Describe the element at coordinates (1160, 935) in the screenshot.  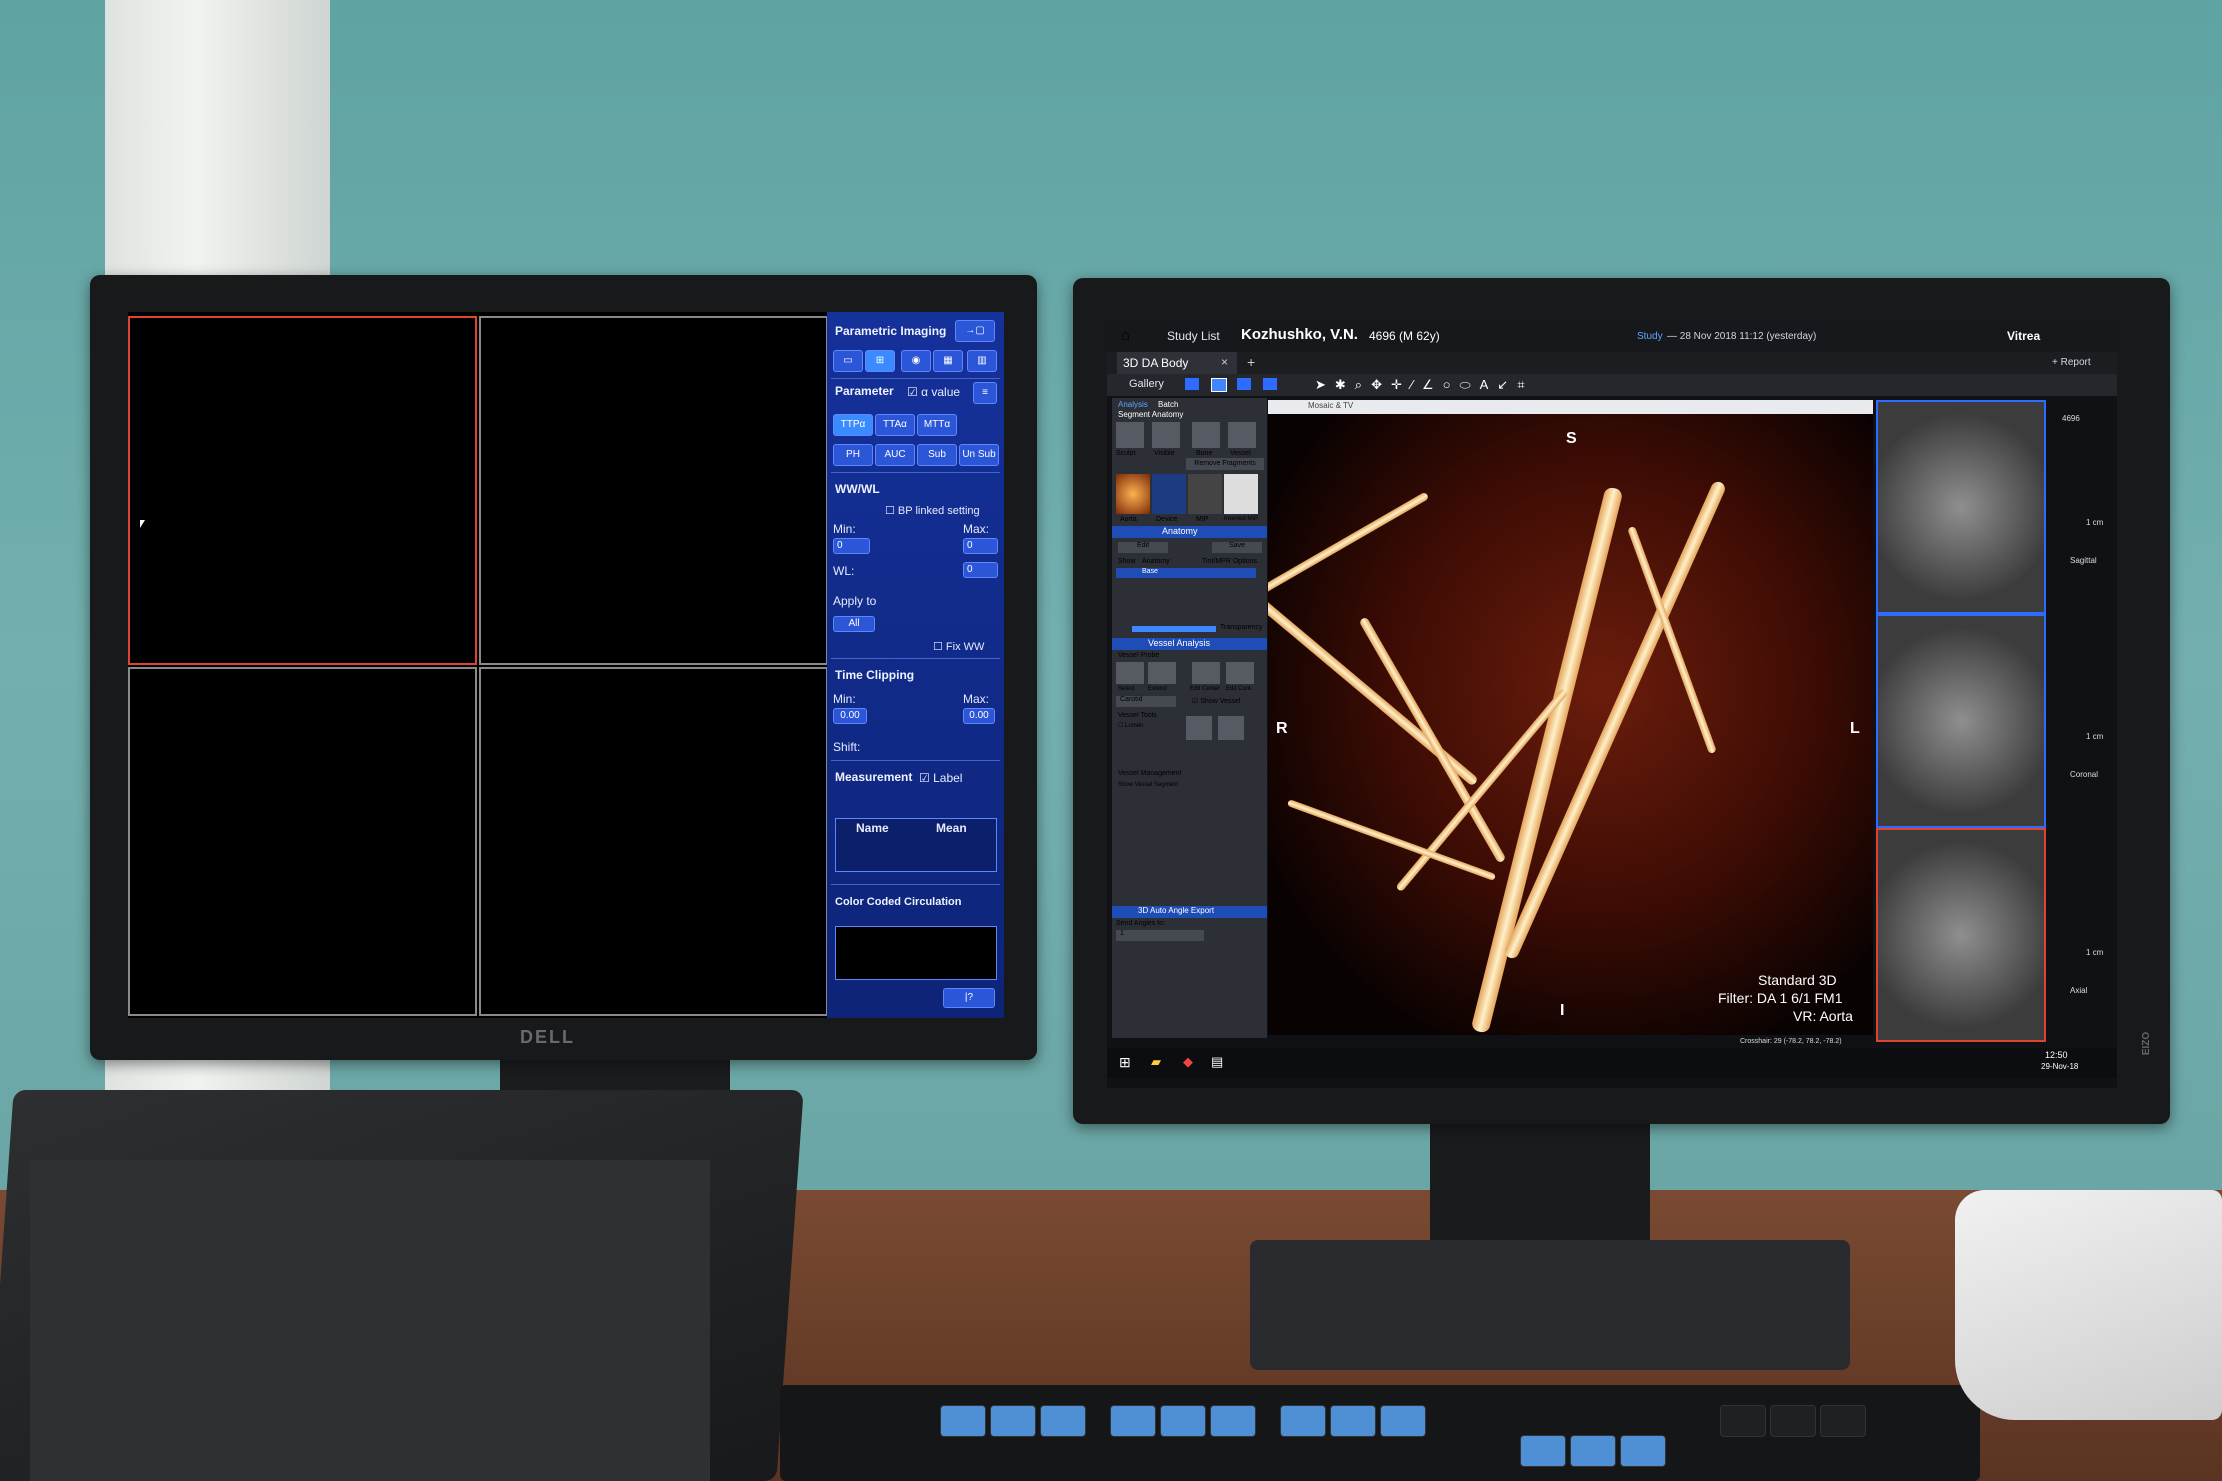
I see `send-angles-select: 1` at that location.